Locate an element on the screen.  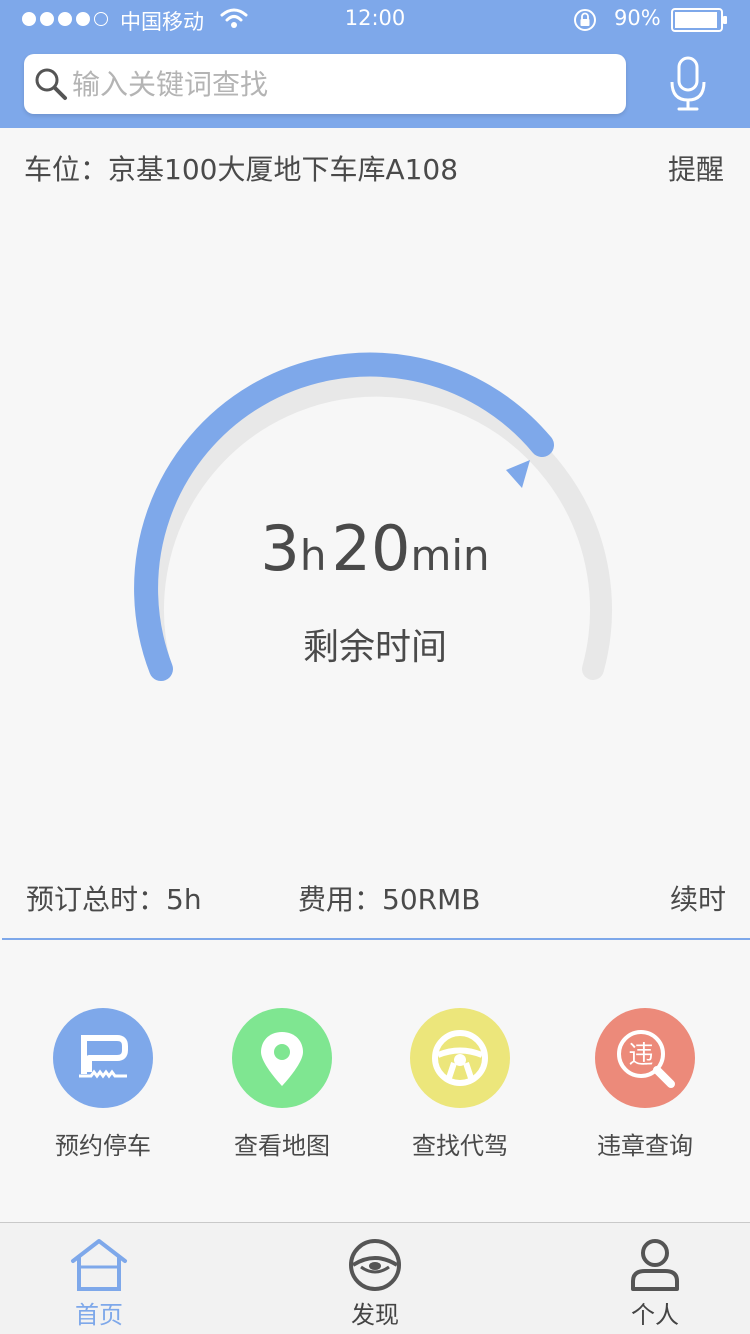
shortcut-label: 查看地图 is located at coordinates (282, 1146).